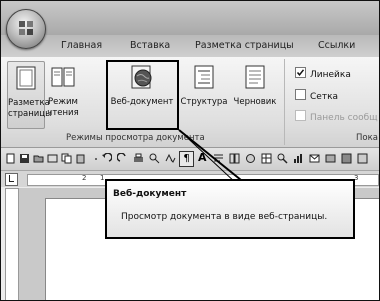 This screenshot has height=301, width=380. Describe the element at coordinates (203, 158) in the screenshot. I see `font-color-a-icon: A` at that location.